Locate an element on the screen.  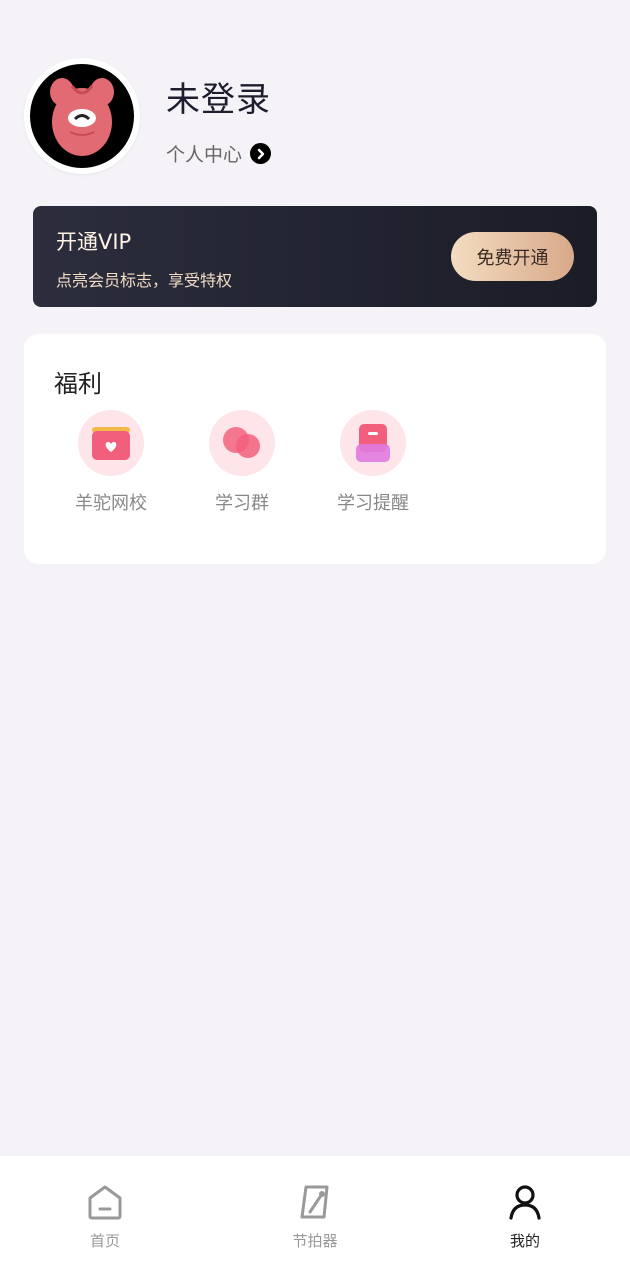
alpaca-avatar-icon is located at coordinates (82, 116).